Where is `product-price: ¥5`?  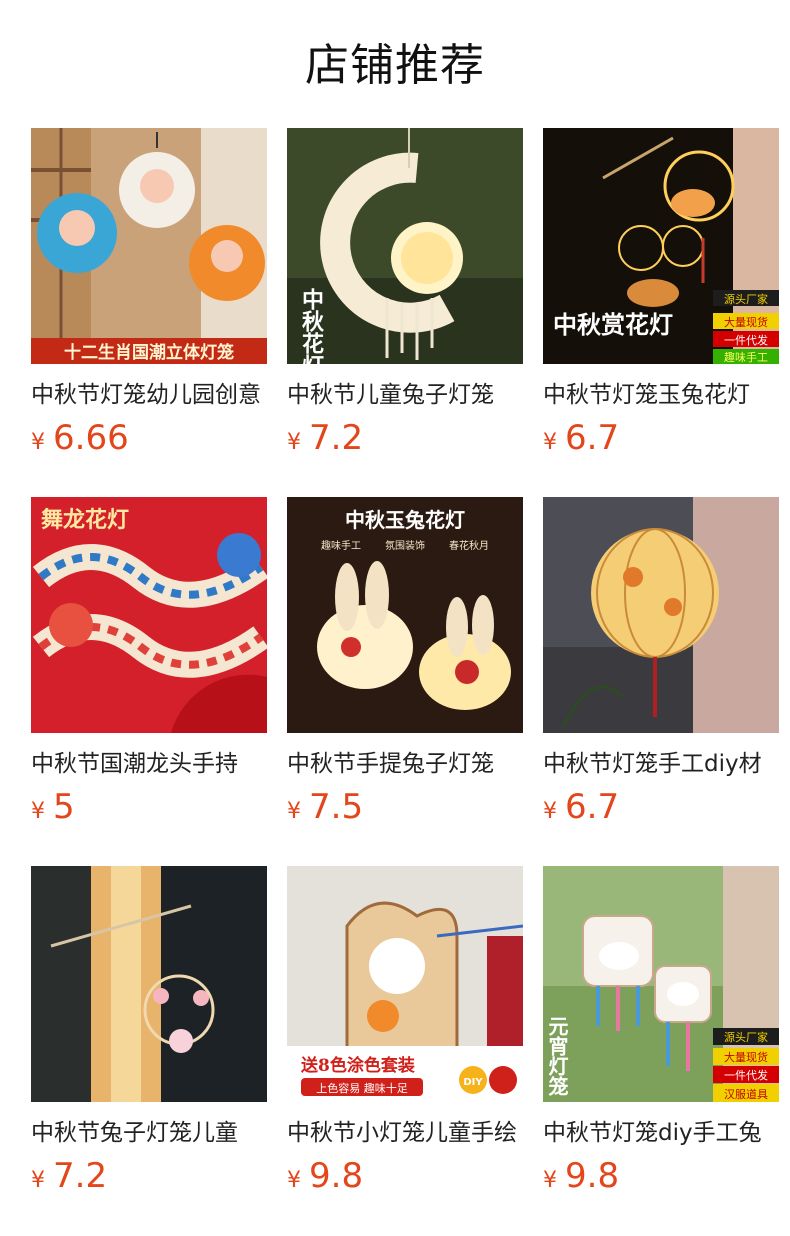
product-price: ¥5 is located at coordinates (53, 807).